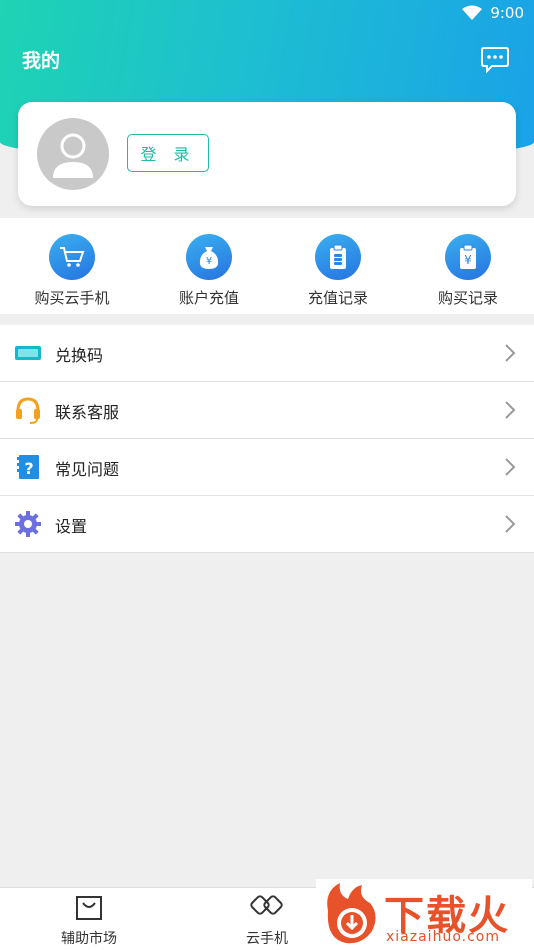 Image resolution: width=534 pixels, height=950 pixels. What do you see at coordinates (89, 908) in the screenshot?
I see `bag-icon` at bounding box center [89, 908].